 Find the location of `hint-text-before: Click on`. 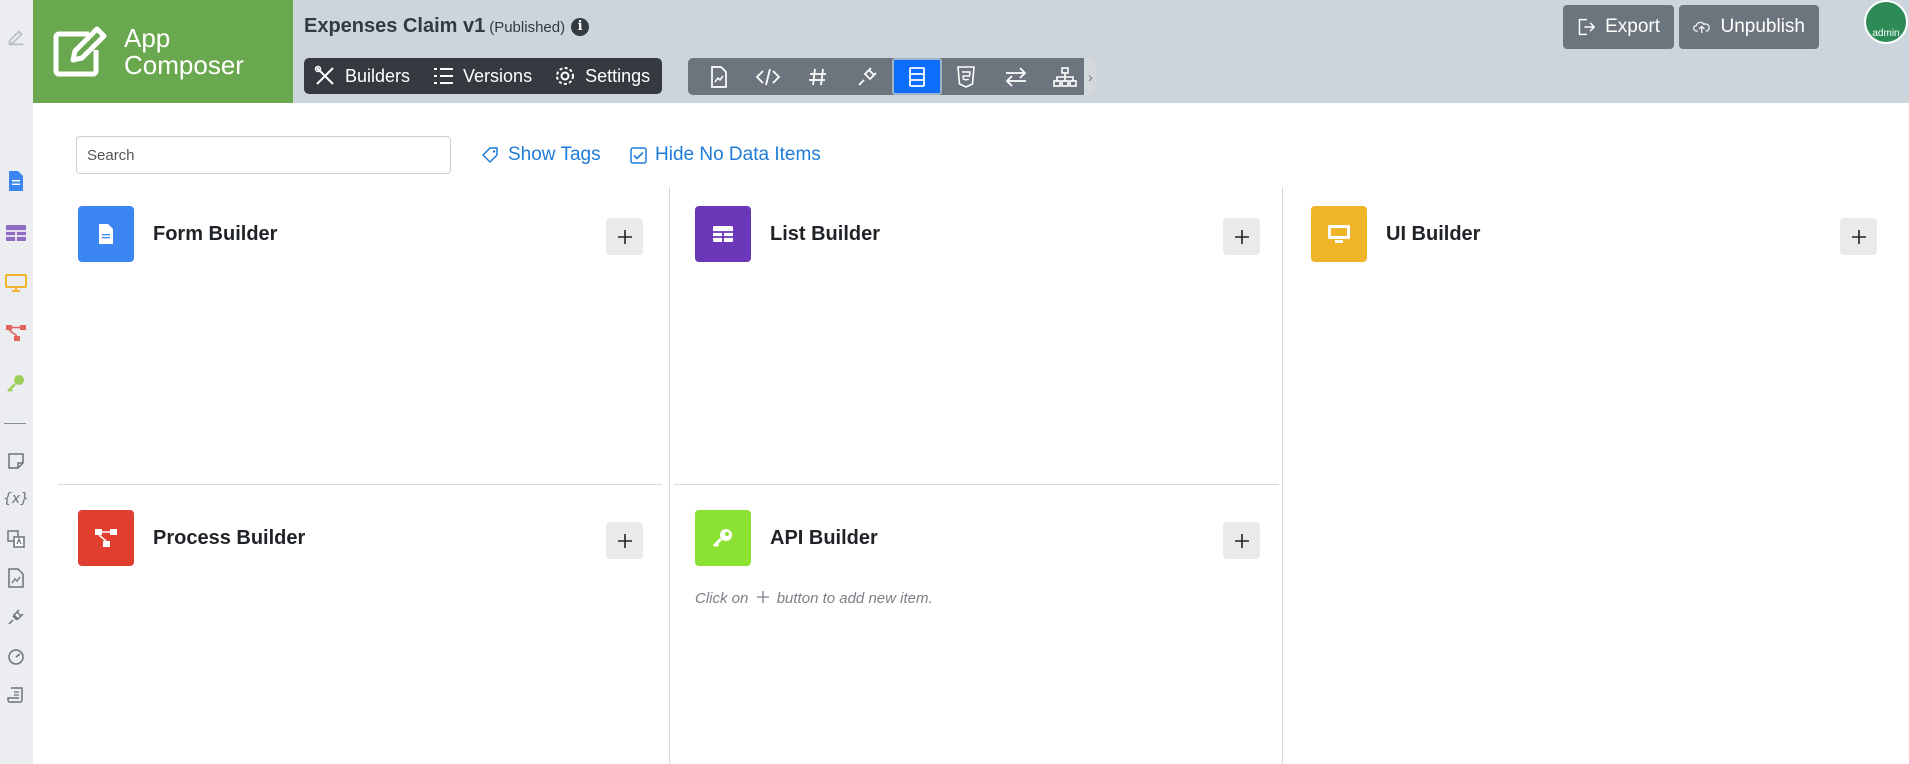

hint-text-before: Click on is located at coordinates (722, 598).